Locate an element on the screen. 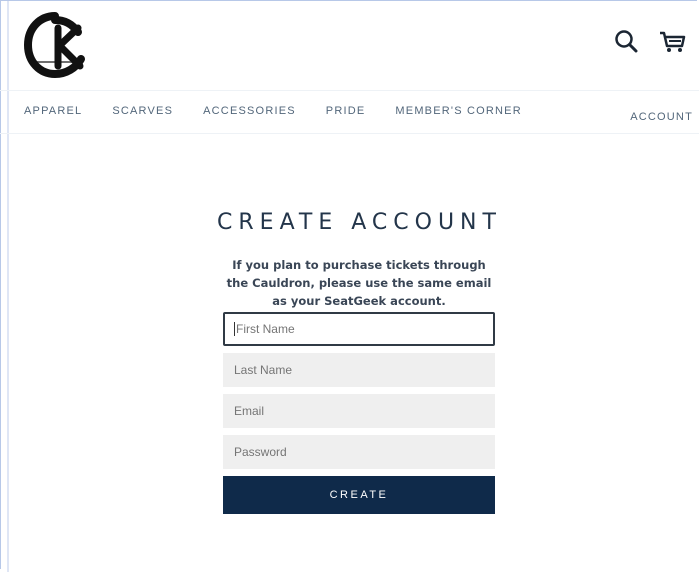 Image resolution: width=699 pixels, height=572 pixels. first-name-input is located at coordinates (359, 329).